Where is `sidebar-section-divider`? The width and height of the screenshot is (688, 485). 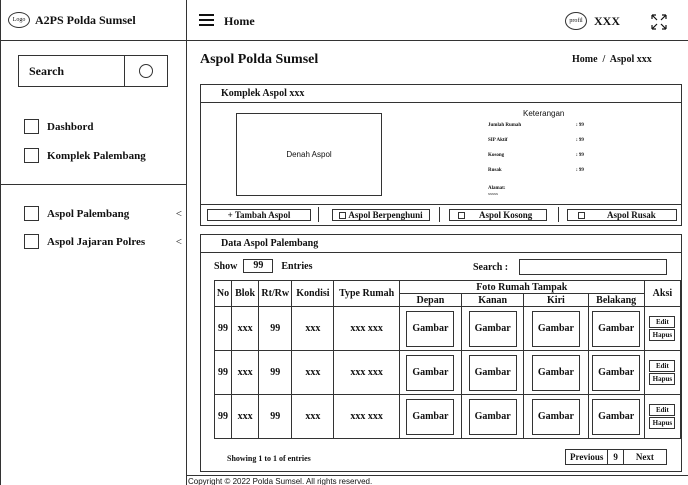
sidebar-section-divider is located at coordinates (93, 184).